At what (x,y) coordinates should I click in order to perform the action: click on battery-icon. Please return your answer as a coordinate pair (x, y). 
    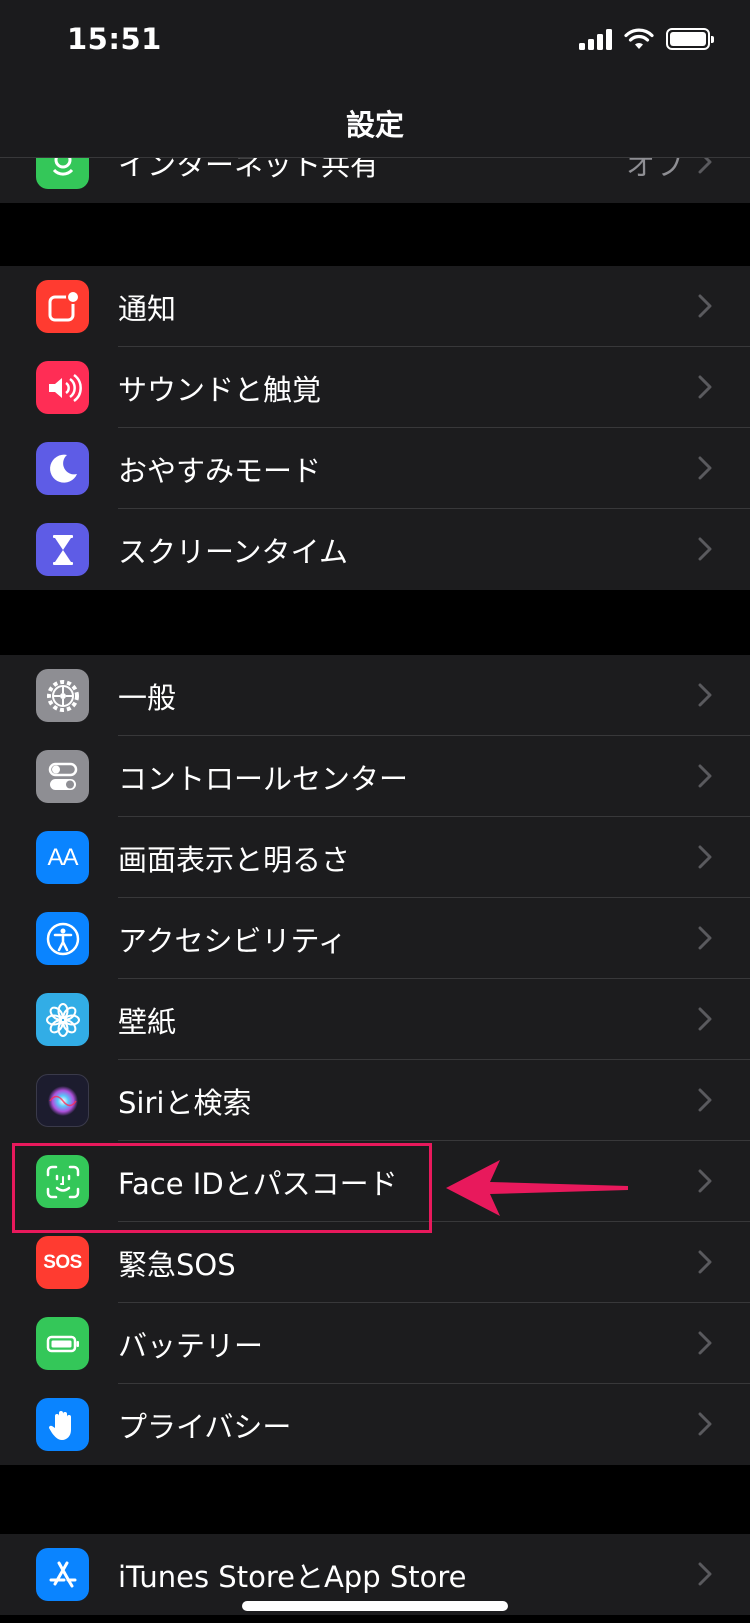
    Looking at the image, I should click on (62, 1343).